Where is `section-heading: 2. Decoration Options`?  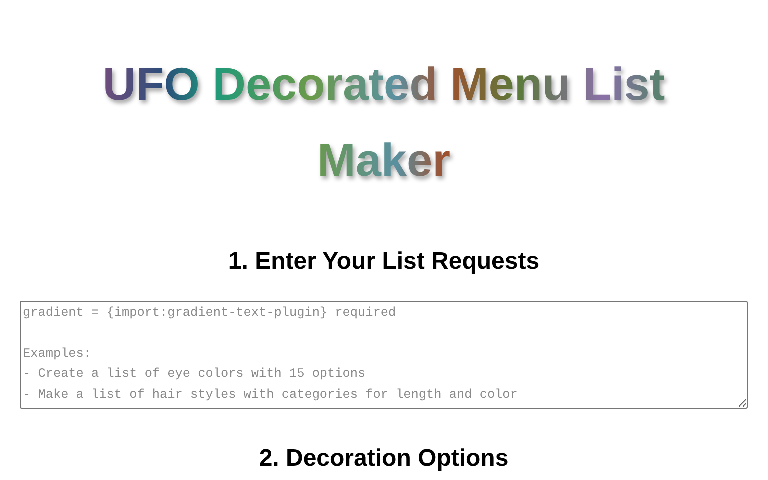 section-heading: 2. Decoration Options is located at coordinates (384, 459).